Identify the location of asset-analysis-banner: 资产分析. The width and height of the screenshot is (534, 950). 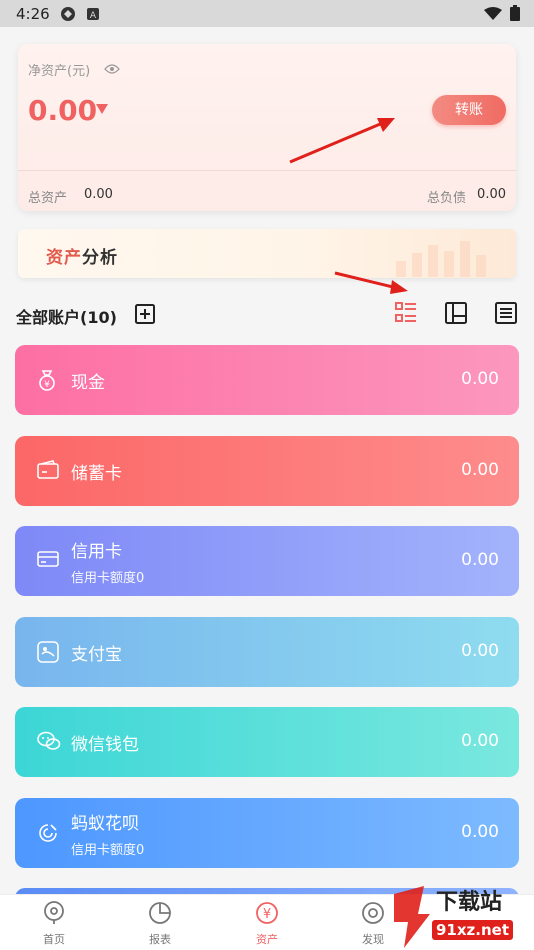
(267, 253).